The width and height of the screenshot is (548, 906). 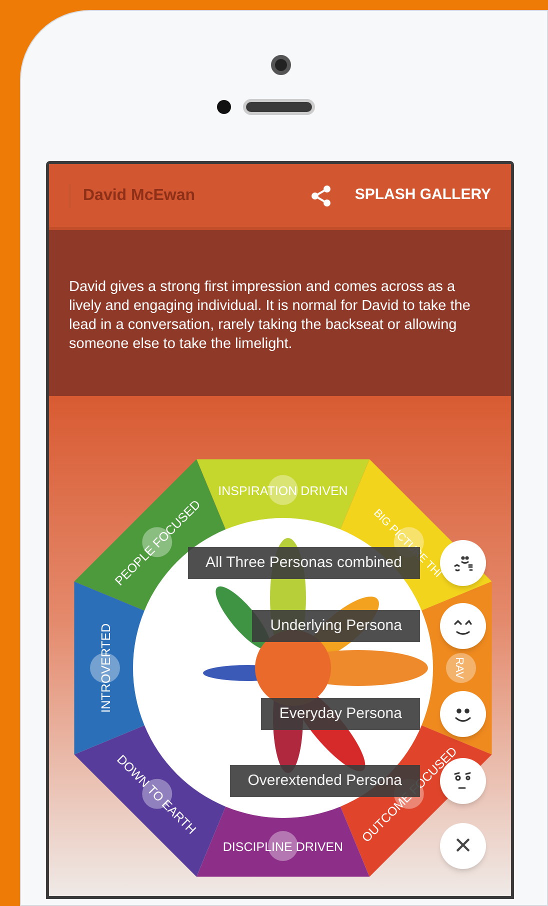 I want to click on share-icon, so click(x=320, y=196).